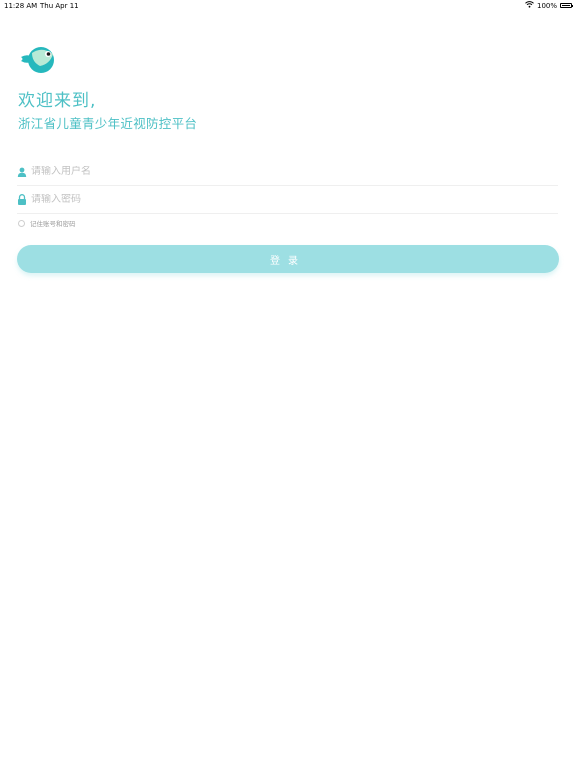  I want to click on status-right: 100%, so click(549, 5).